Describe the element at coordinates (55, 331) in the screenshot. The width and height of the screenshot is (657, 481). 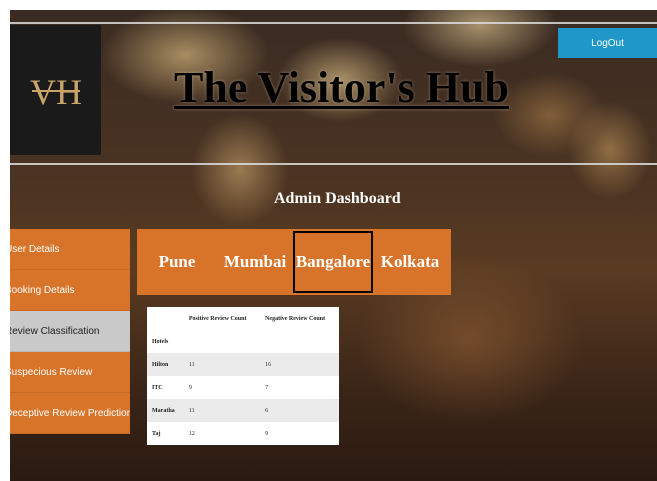
I see `sidebar-item-label: Review Classification` at that location.